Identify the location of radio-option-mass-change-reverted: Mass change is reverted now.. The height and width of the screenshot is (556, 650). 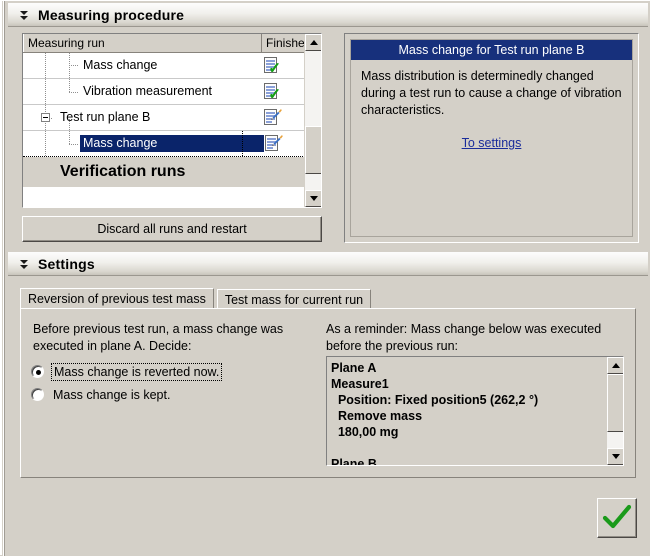
(127, 371).